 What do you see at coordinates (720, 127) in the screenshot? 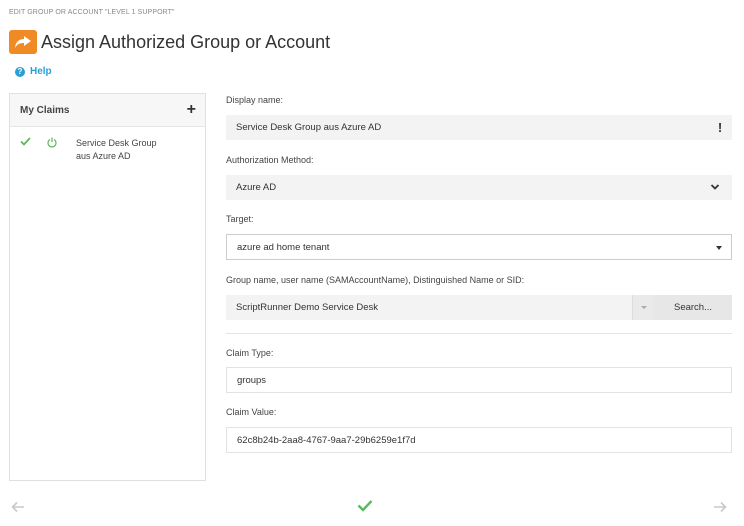
I see `exclamation-icon: !` at bounding box center [720, 127].